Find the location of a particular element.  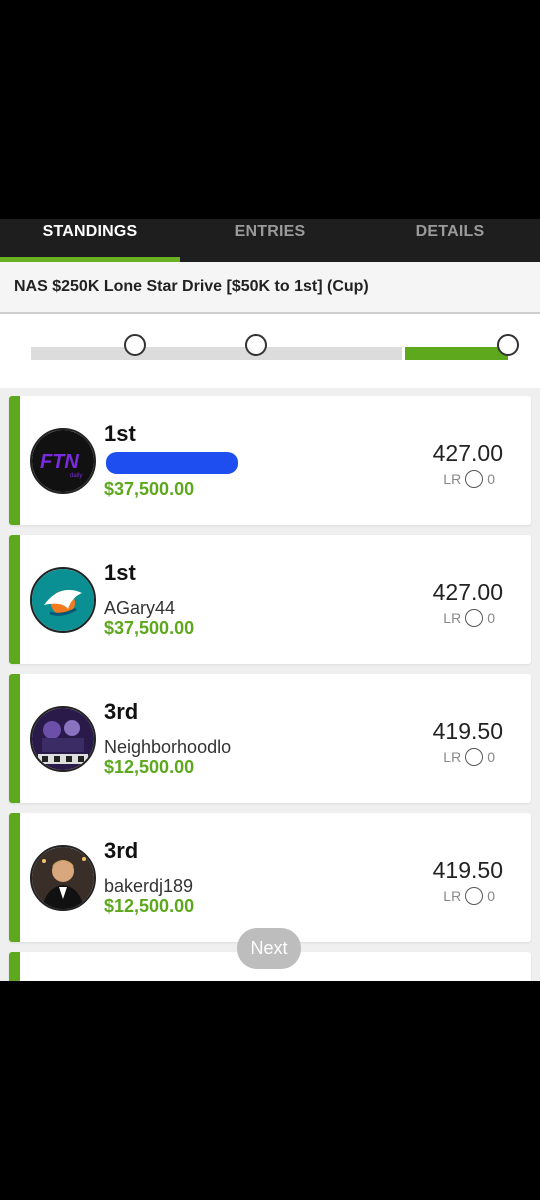

username: AGary44 is located at coordinates (140, 608).